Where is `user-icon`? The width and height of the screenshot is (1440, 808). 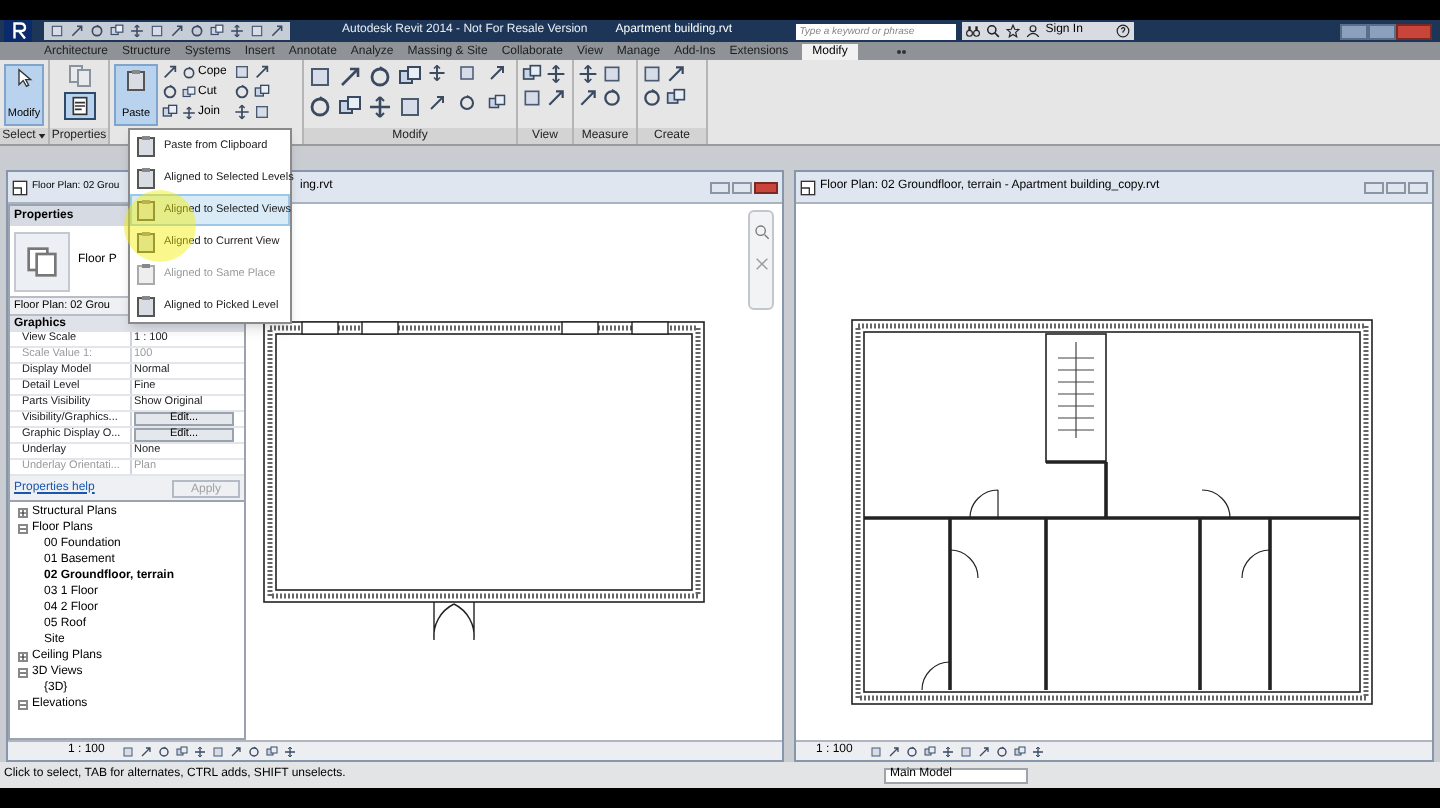
user-icon is located at coordinates (1032, 31).